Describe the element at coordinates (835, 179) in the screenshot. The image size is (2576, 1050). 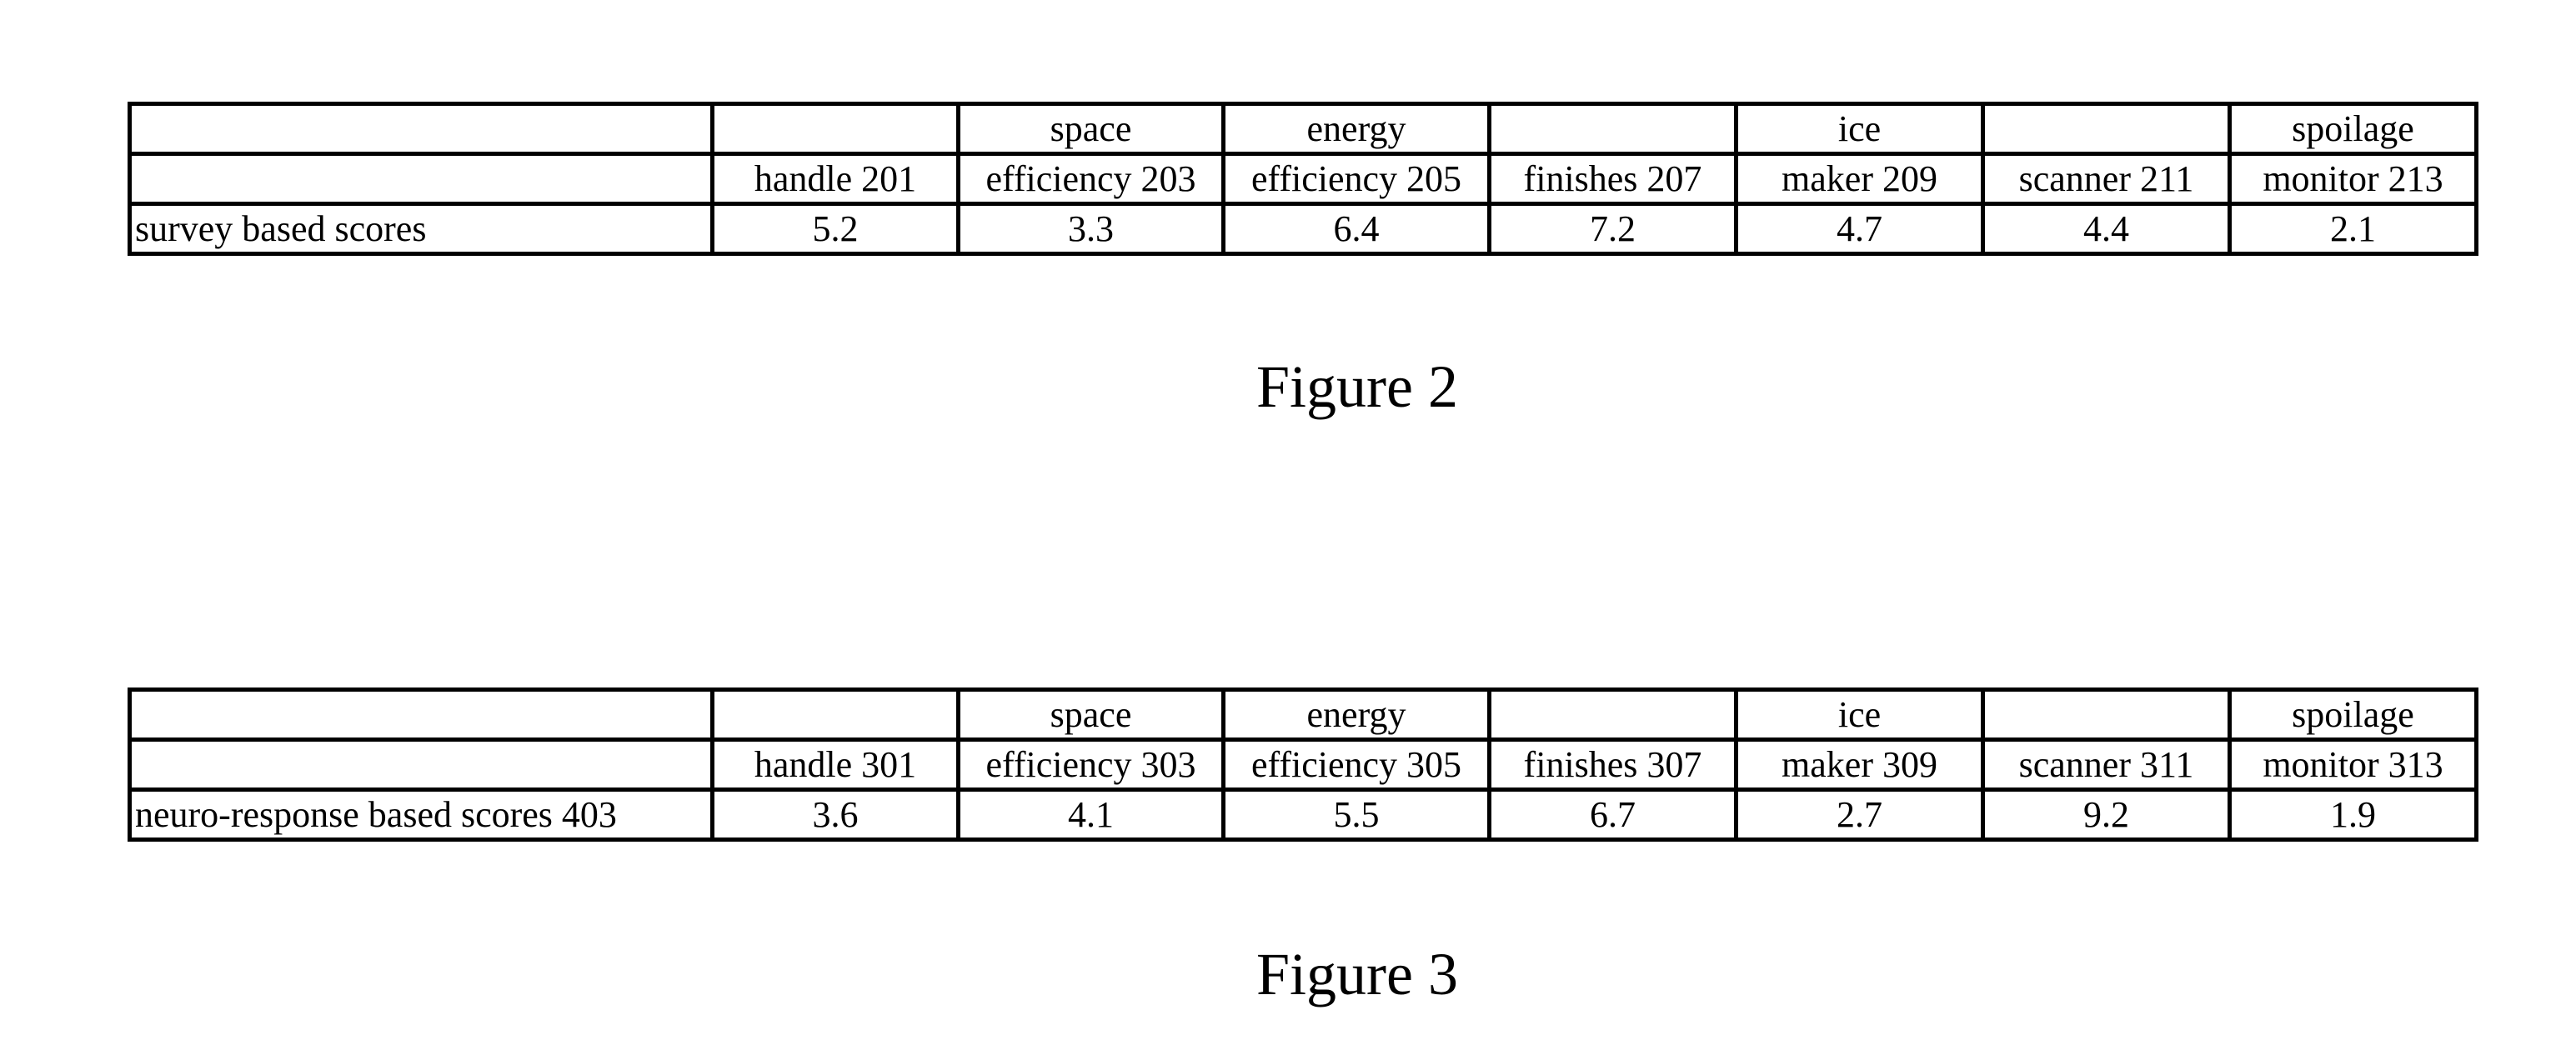
I see `header-cell: handle 201` at that location.